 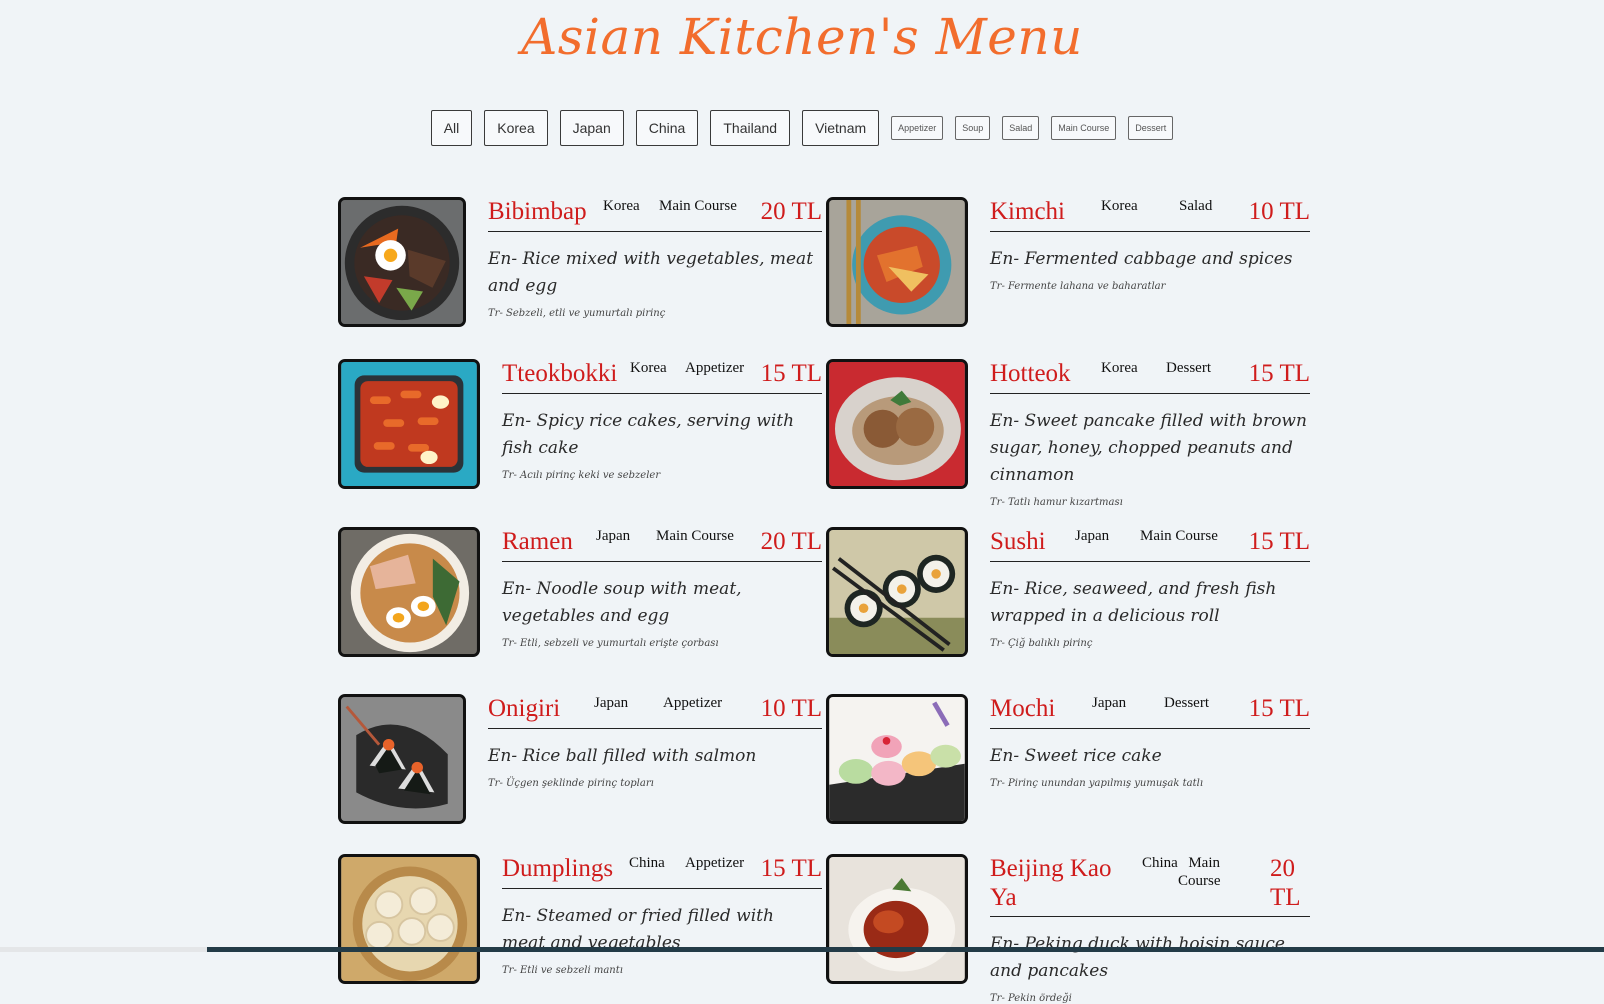 I want to click on onigiri-photo, so click(x=402, y=759).